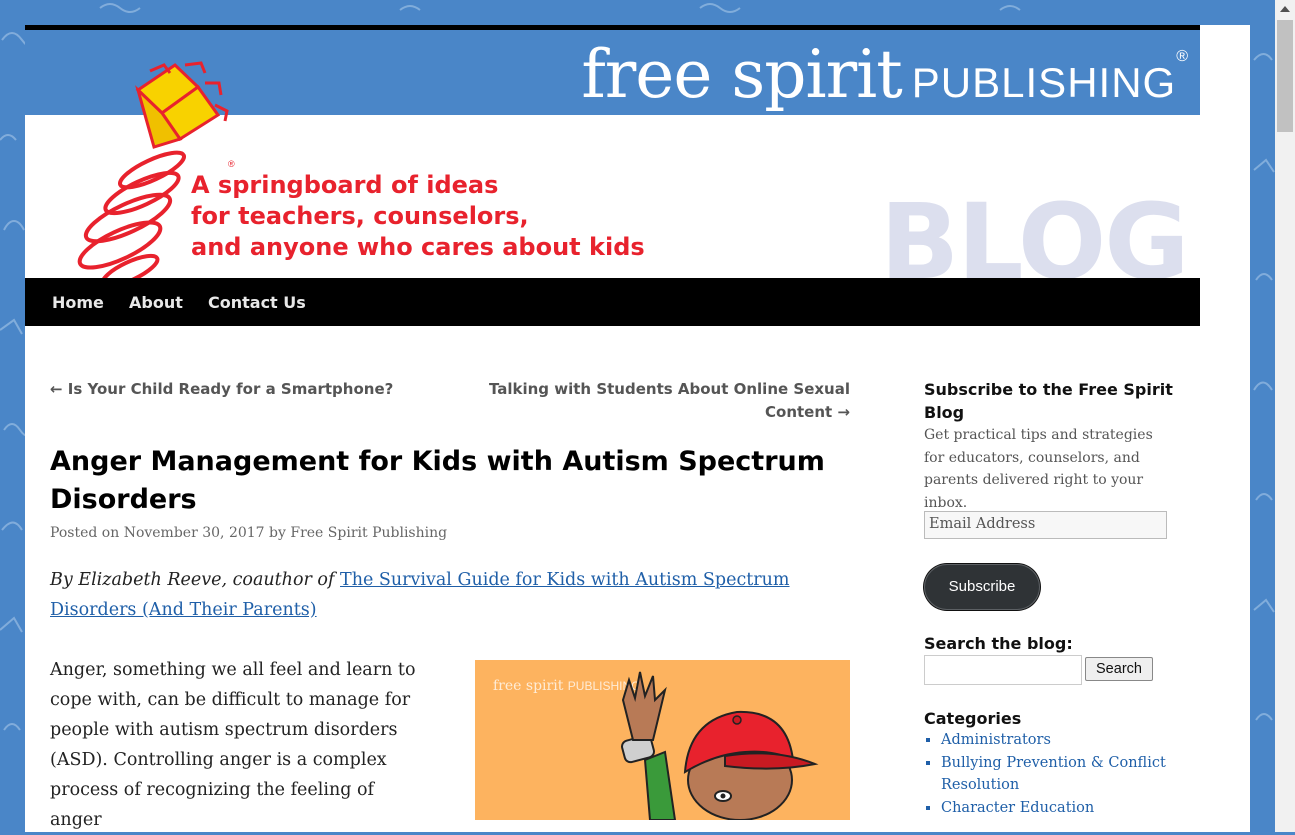  What do you see at coordinates (741, 74) in the screenshot?
I see `brand-name-script: free spirit` at bounding box center [741, 74].